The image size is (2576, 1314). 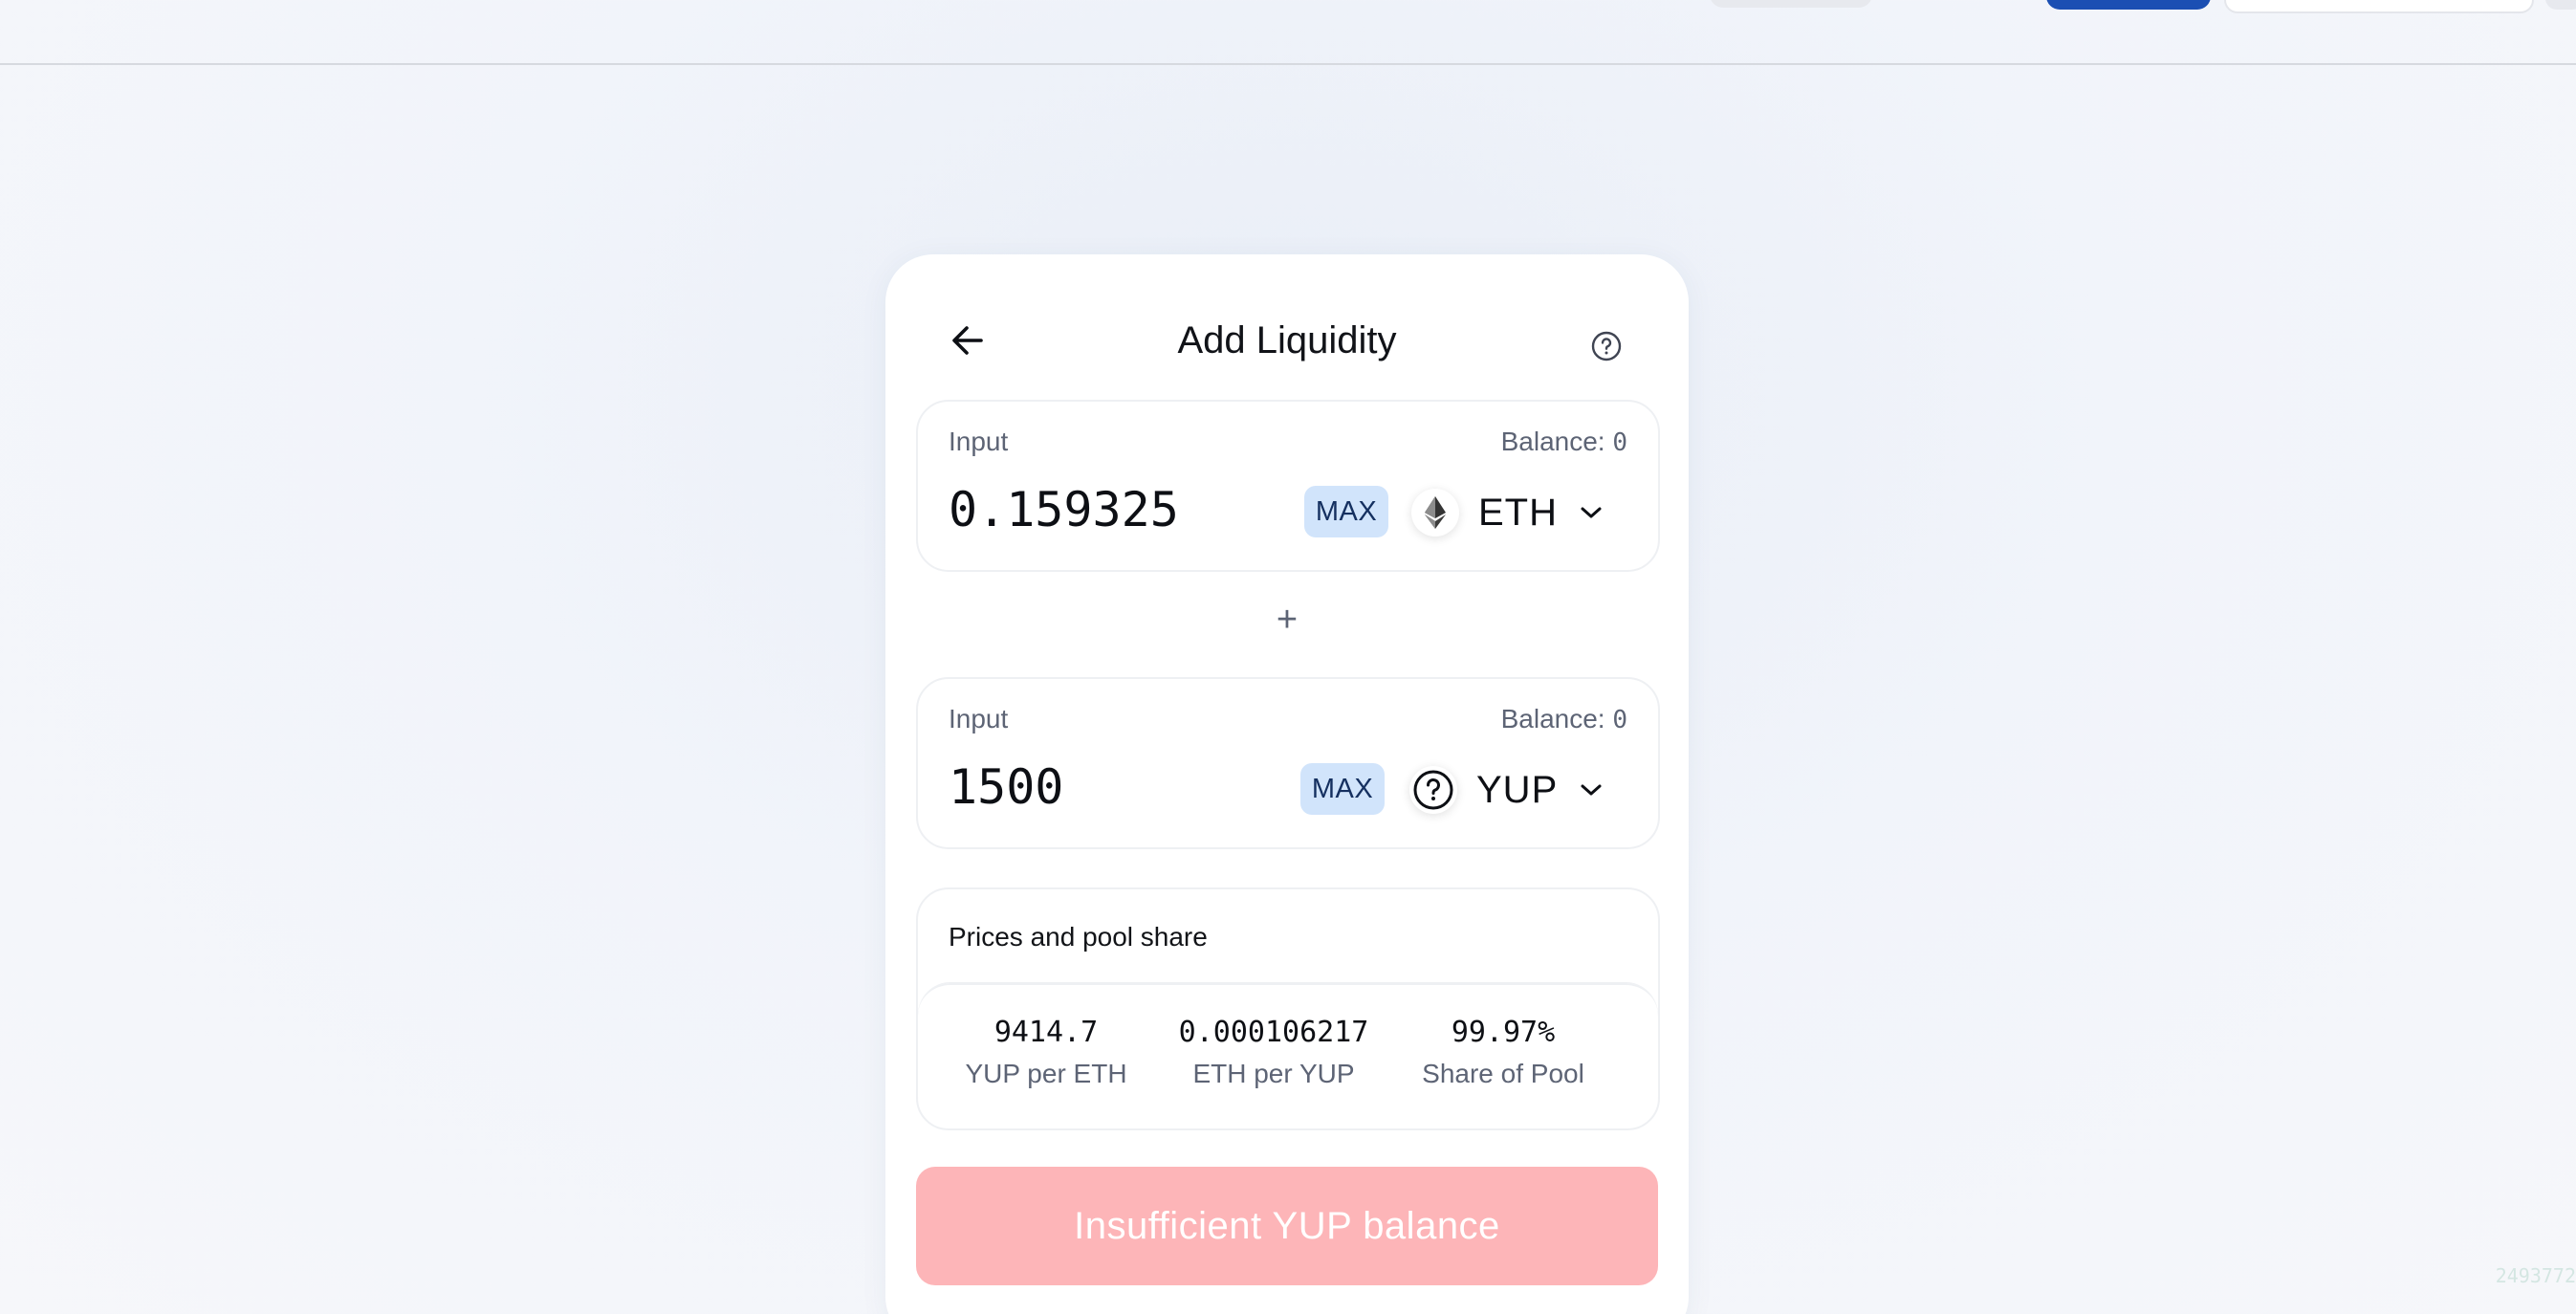 I want to click on amount-input-b, so click(x=1111, y=787).